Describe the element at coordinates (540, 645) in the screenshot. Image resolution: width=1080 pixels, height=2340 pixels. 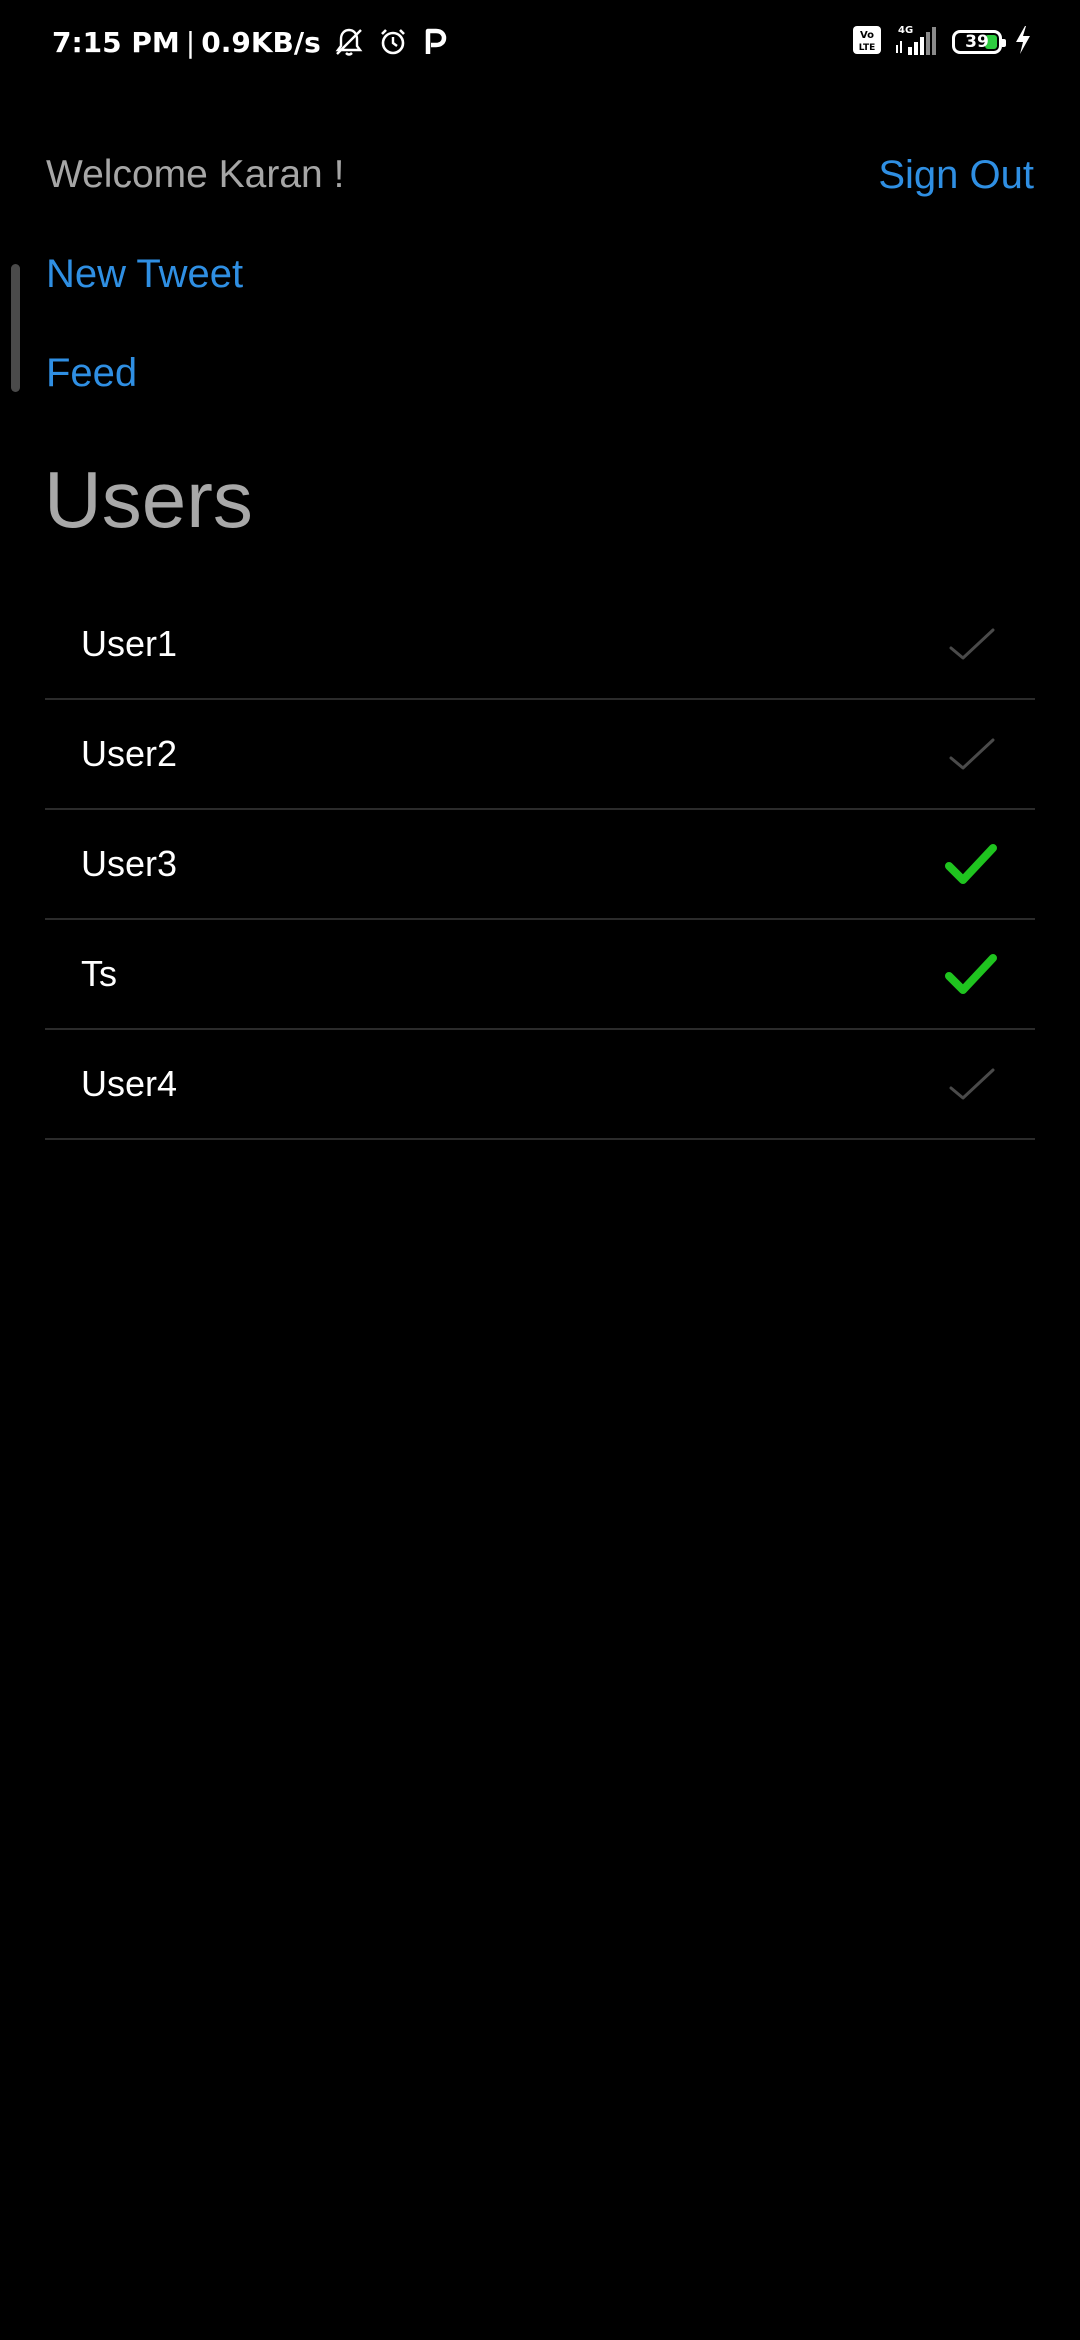
I see `user-row: User1` at that location.